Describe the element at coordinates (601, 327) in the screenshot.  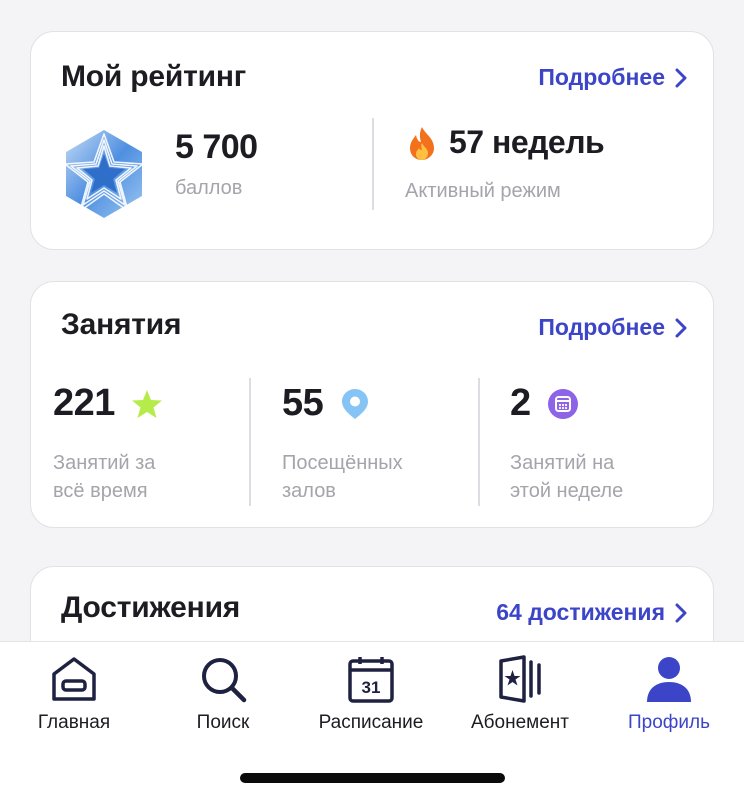
I see `classes-more-label: Подробнее` at that location.